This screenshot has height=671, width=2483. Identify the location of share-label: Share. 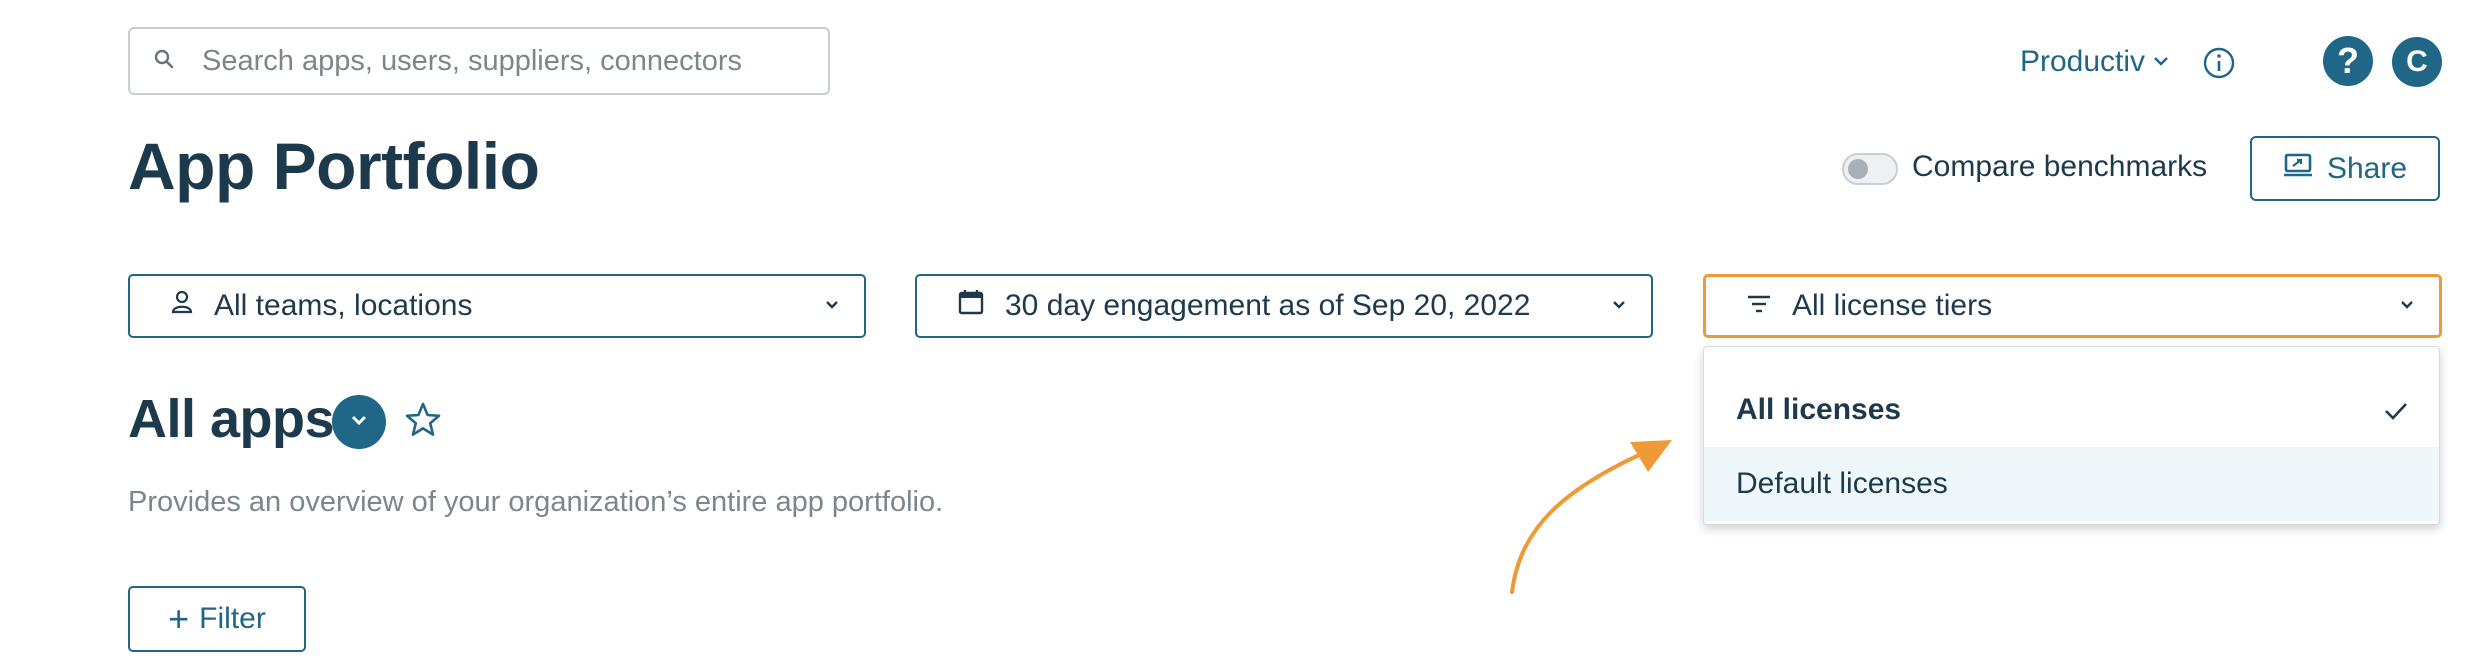
(2367, 168).